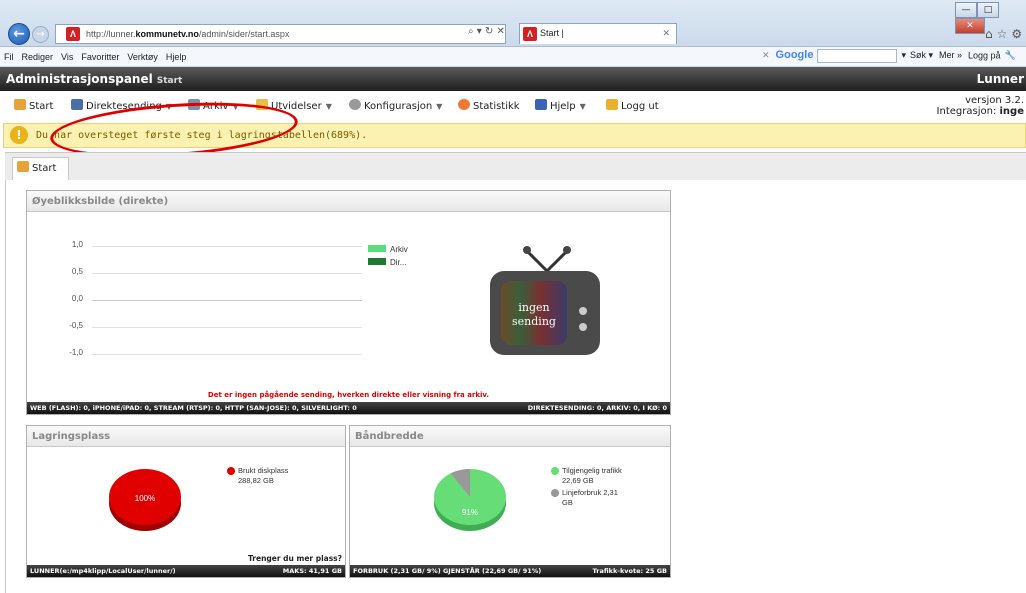  Describe the element at coordinates (76, 325) in the screenshot. I see `y-tick-label: -0,5` at that location.